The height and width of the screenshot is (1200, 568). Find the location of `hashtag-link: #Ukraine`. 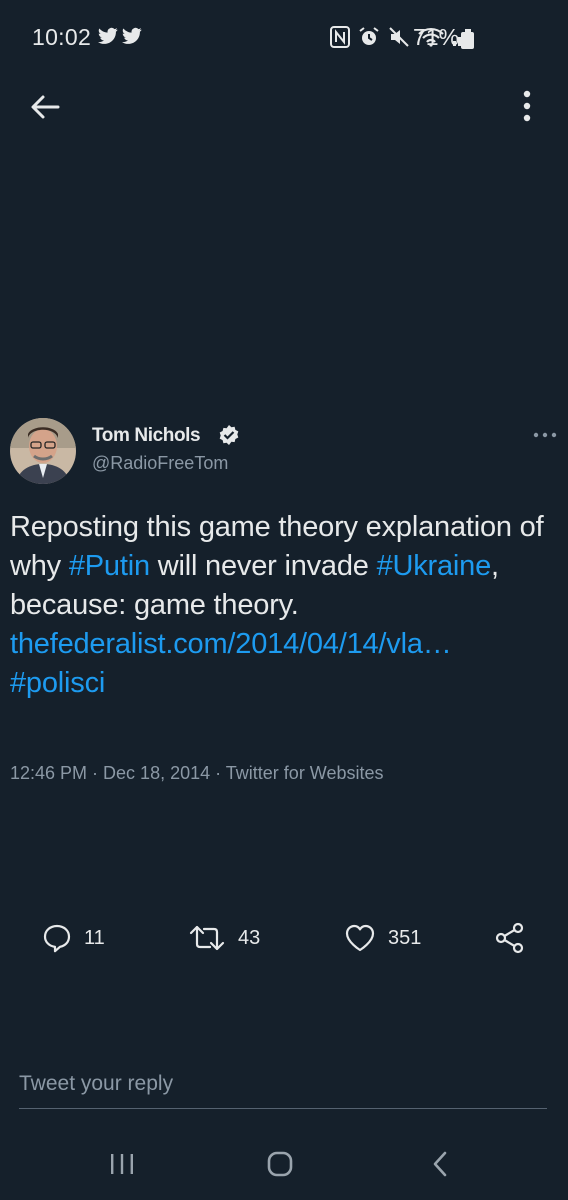

hashtag-link: #Ukraine is located at coordinates (434, 566).